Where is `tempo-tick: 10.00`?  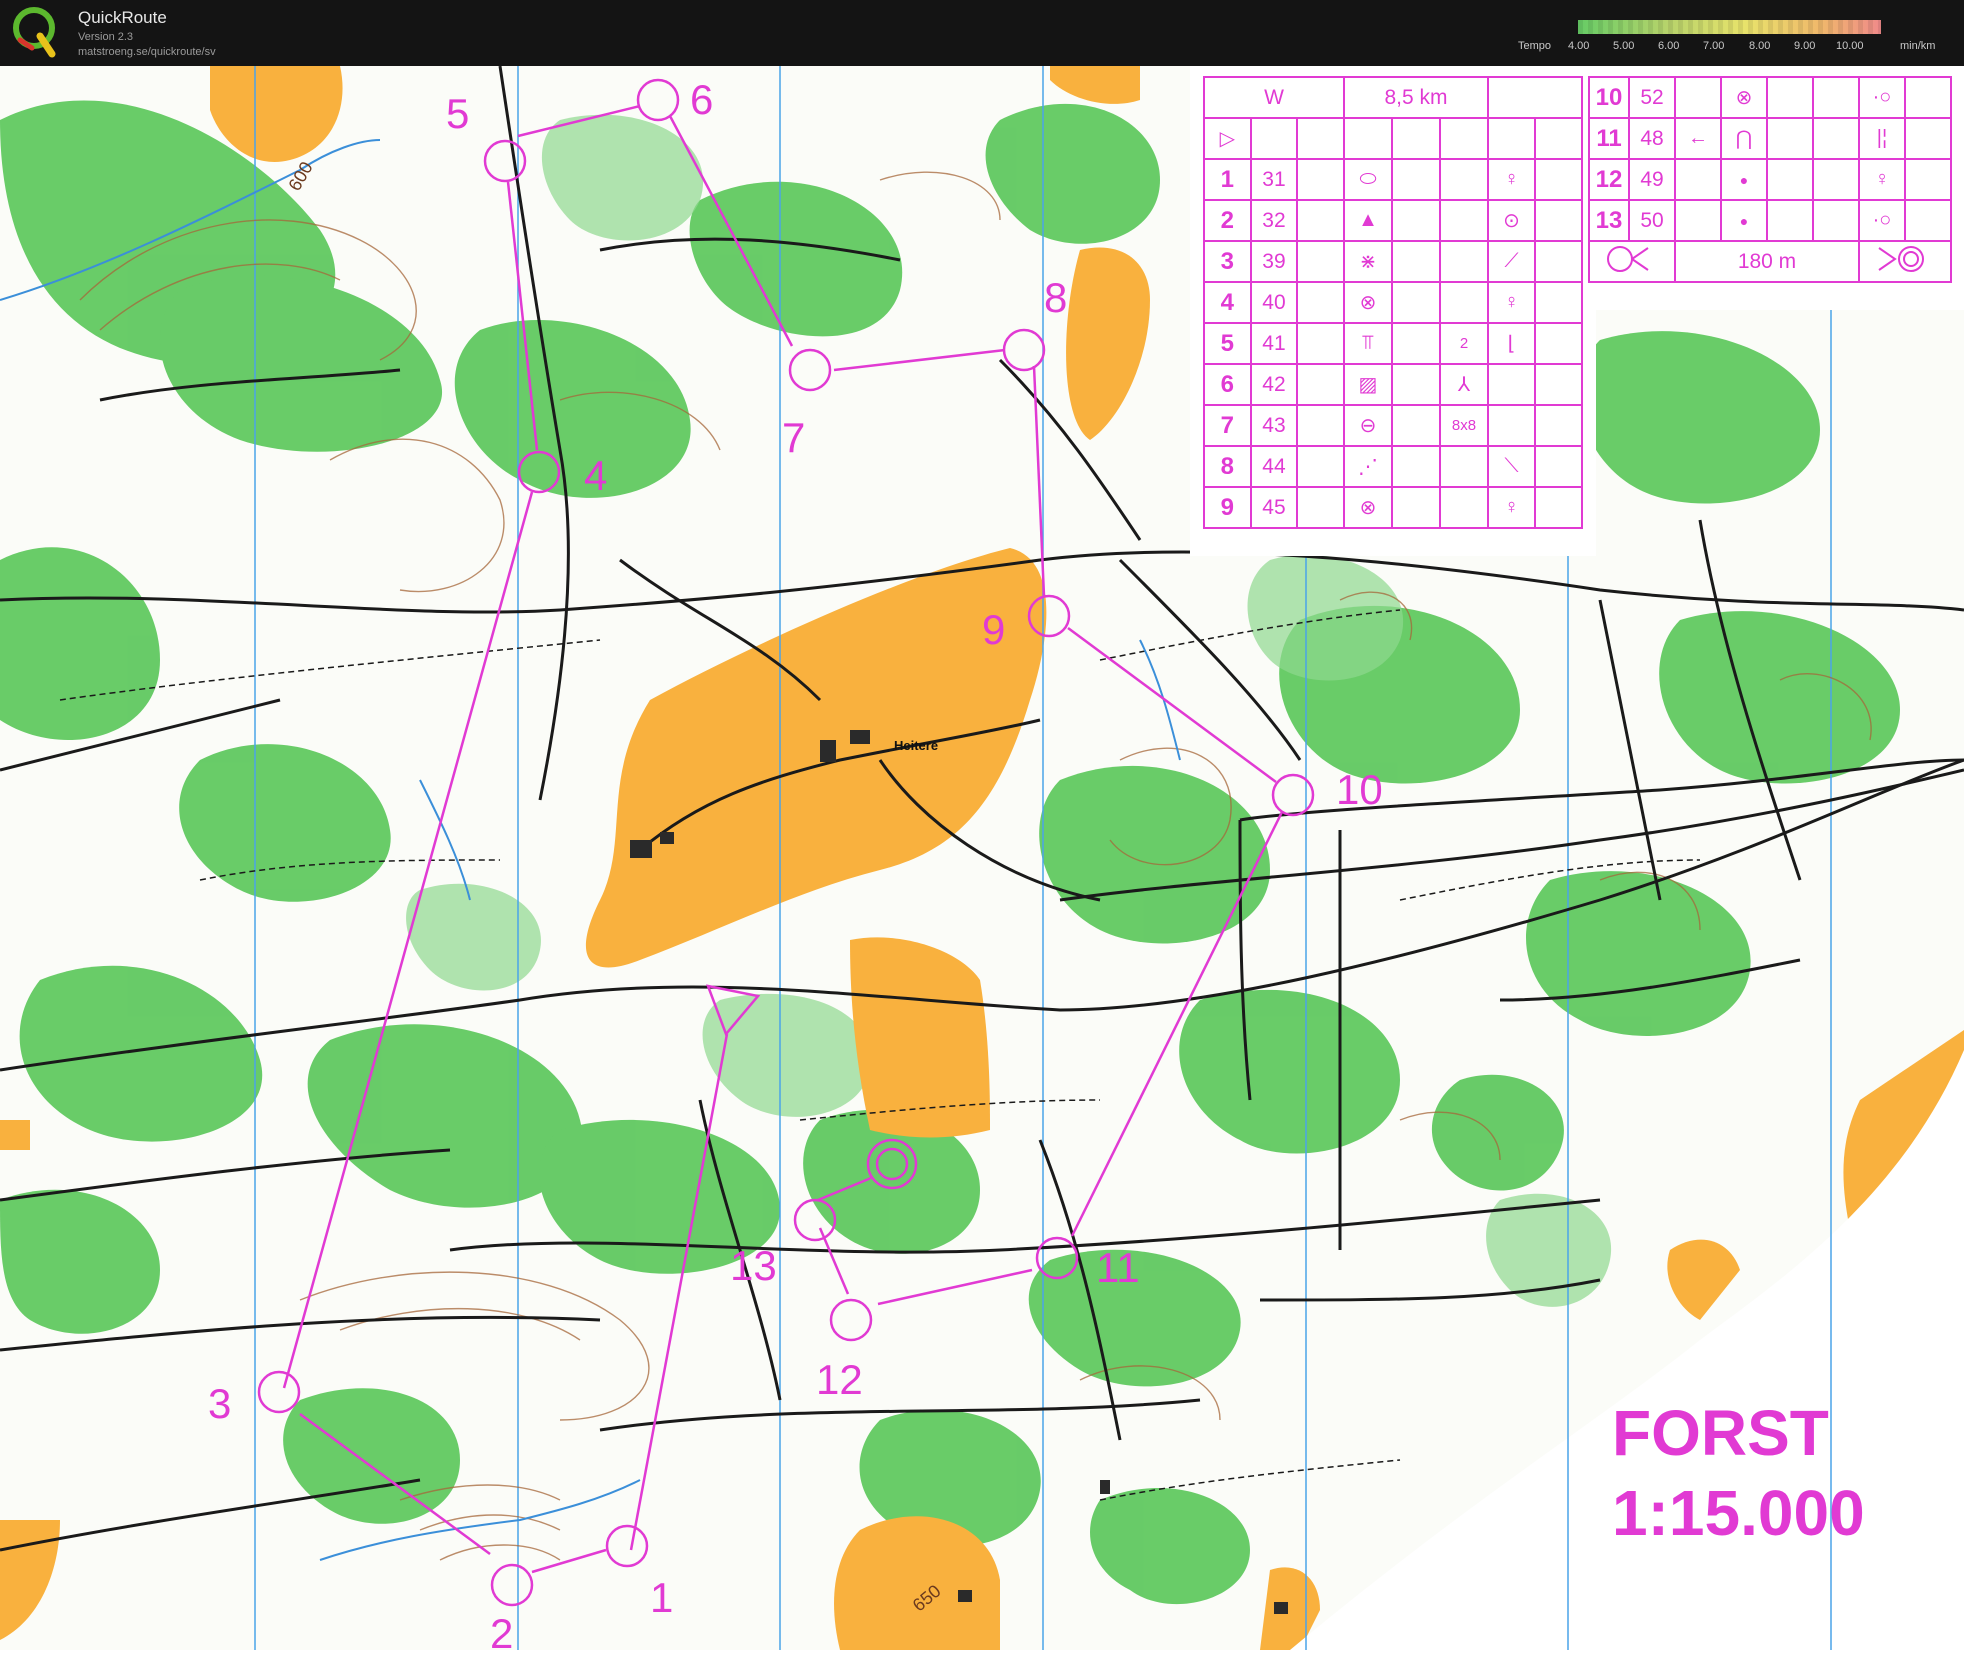
tempo-tick: 10.00 is located at coordinates (1850, 46).